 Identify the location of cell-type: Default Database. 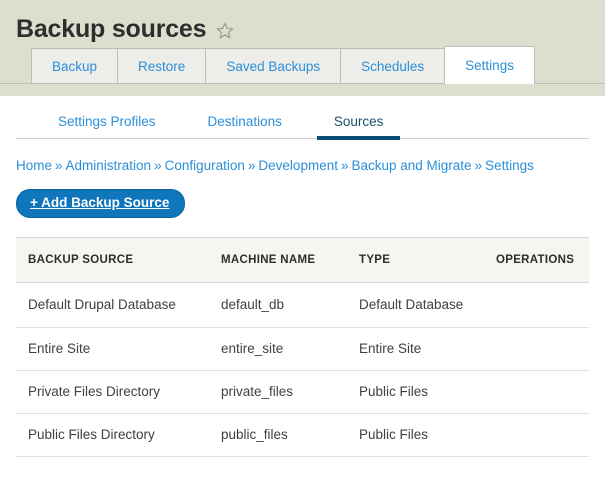
(415, 305).